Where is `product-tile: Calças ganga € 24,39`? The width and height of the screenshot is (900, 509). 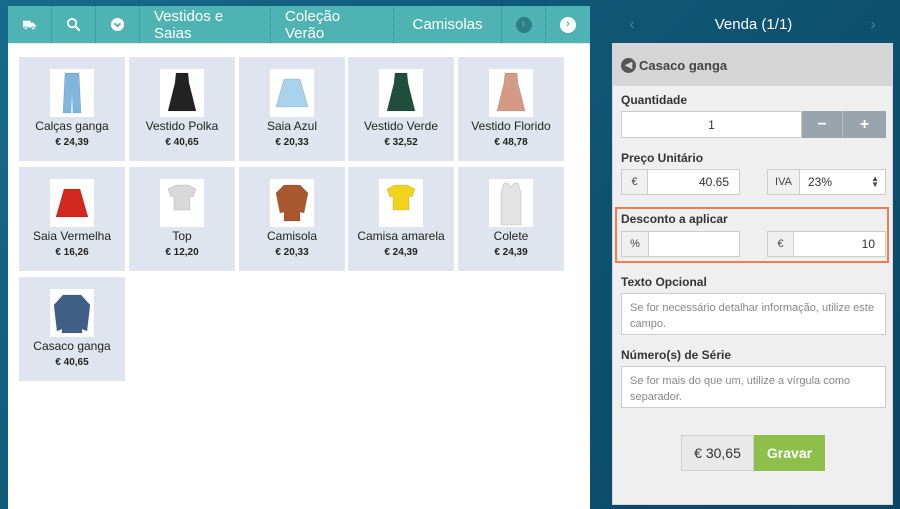 product-tile: Calças ganga € 24,39 is located at coordinates (72, 109).